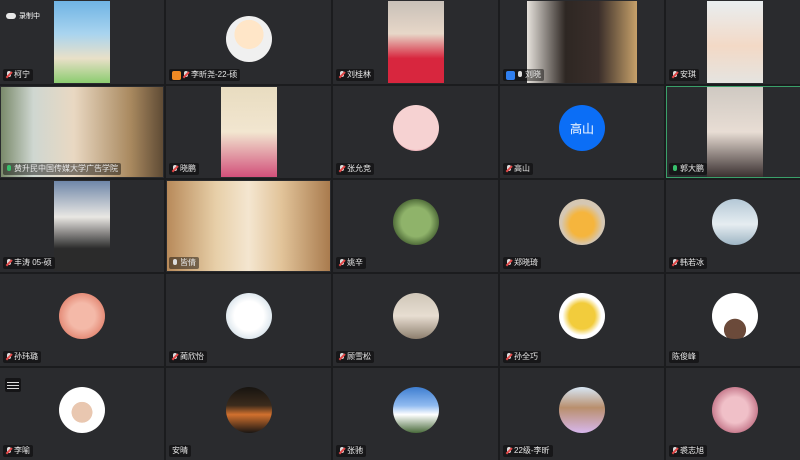  I want to click on participant-tile: 姚辛, so click(415, 226).